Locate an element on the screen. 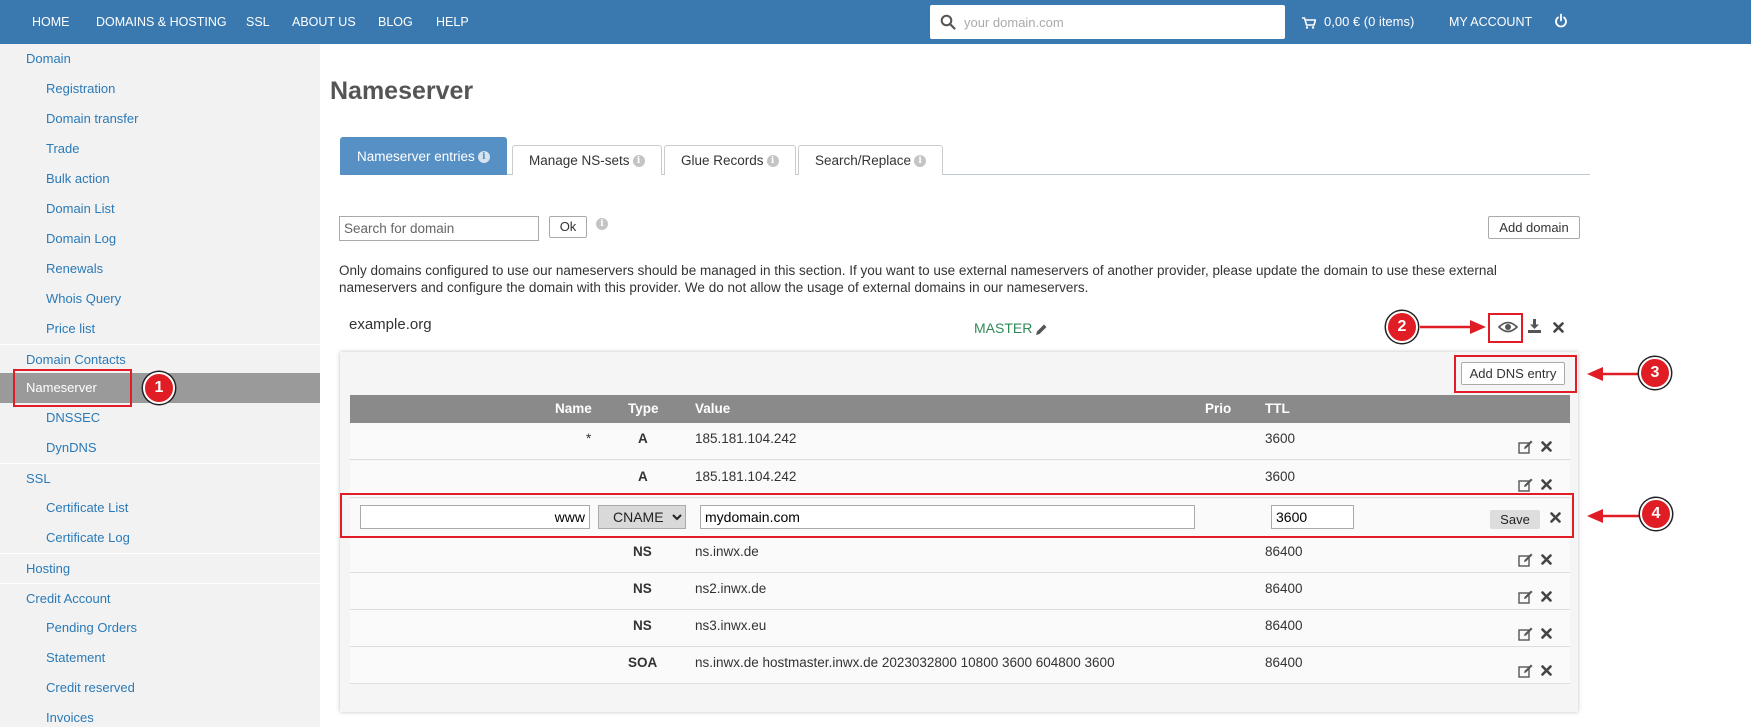 The image size is (1751, 727). table-row: NS ns2.inwx.de 86400 is located at coordinates (960, 591).